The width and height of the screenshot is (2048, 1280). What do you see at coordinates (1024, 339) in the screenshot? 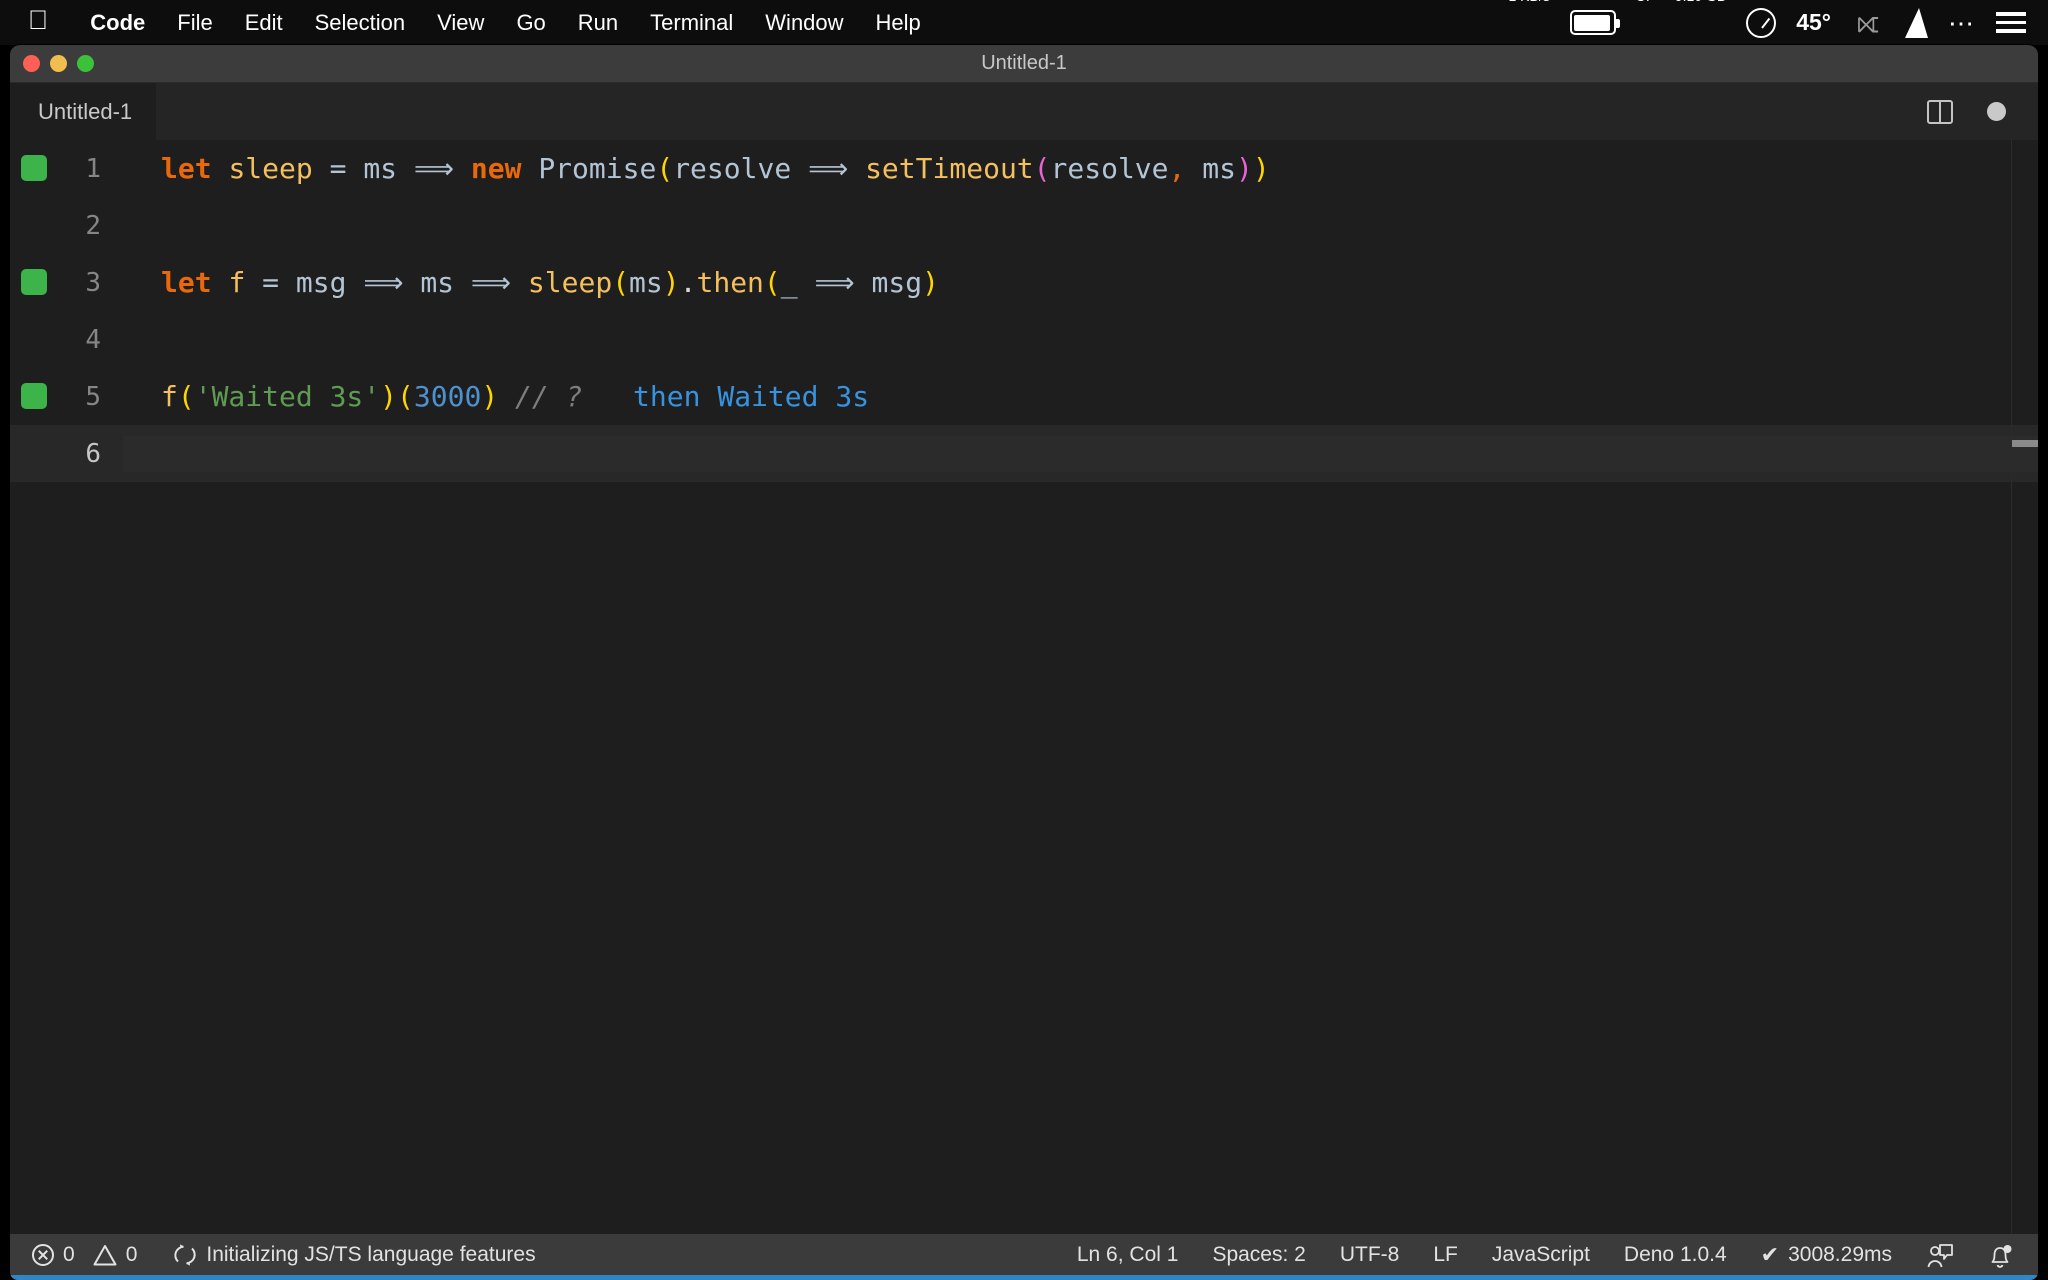
I see `code-line: 4` at bounding box center [1024, 339].